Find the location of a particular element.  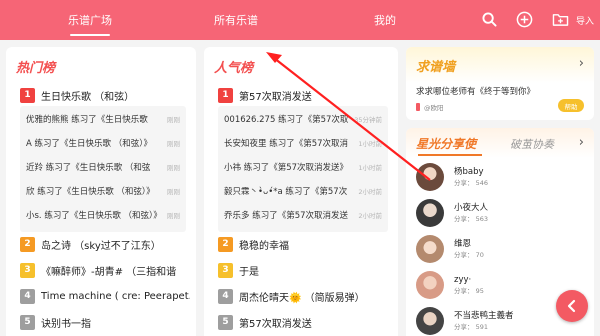

practice-item: 乔乐多 练习了《第57次取消发送 2小时前 is located at coordinates (303, 215).